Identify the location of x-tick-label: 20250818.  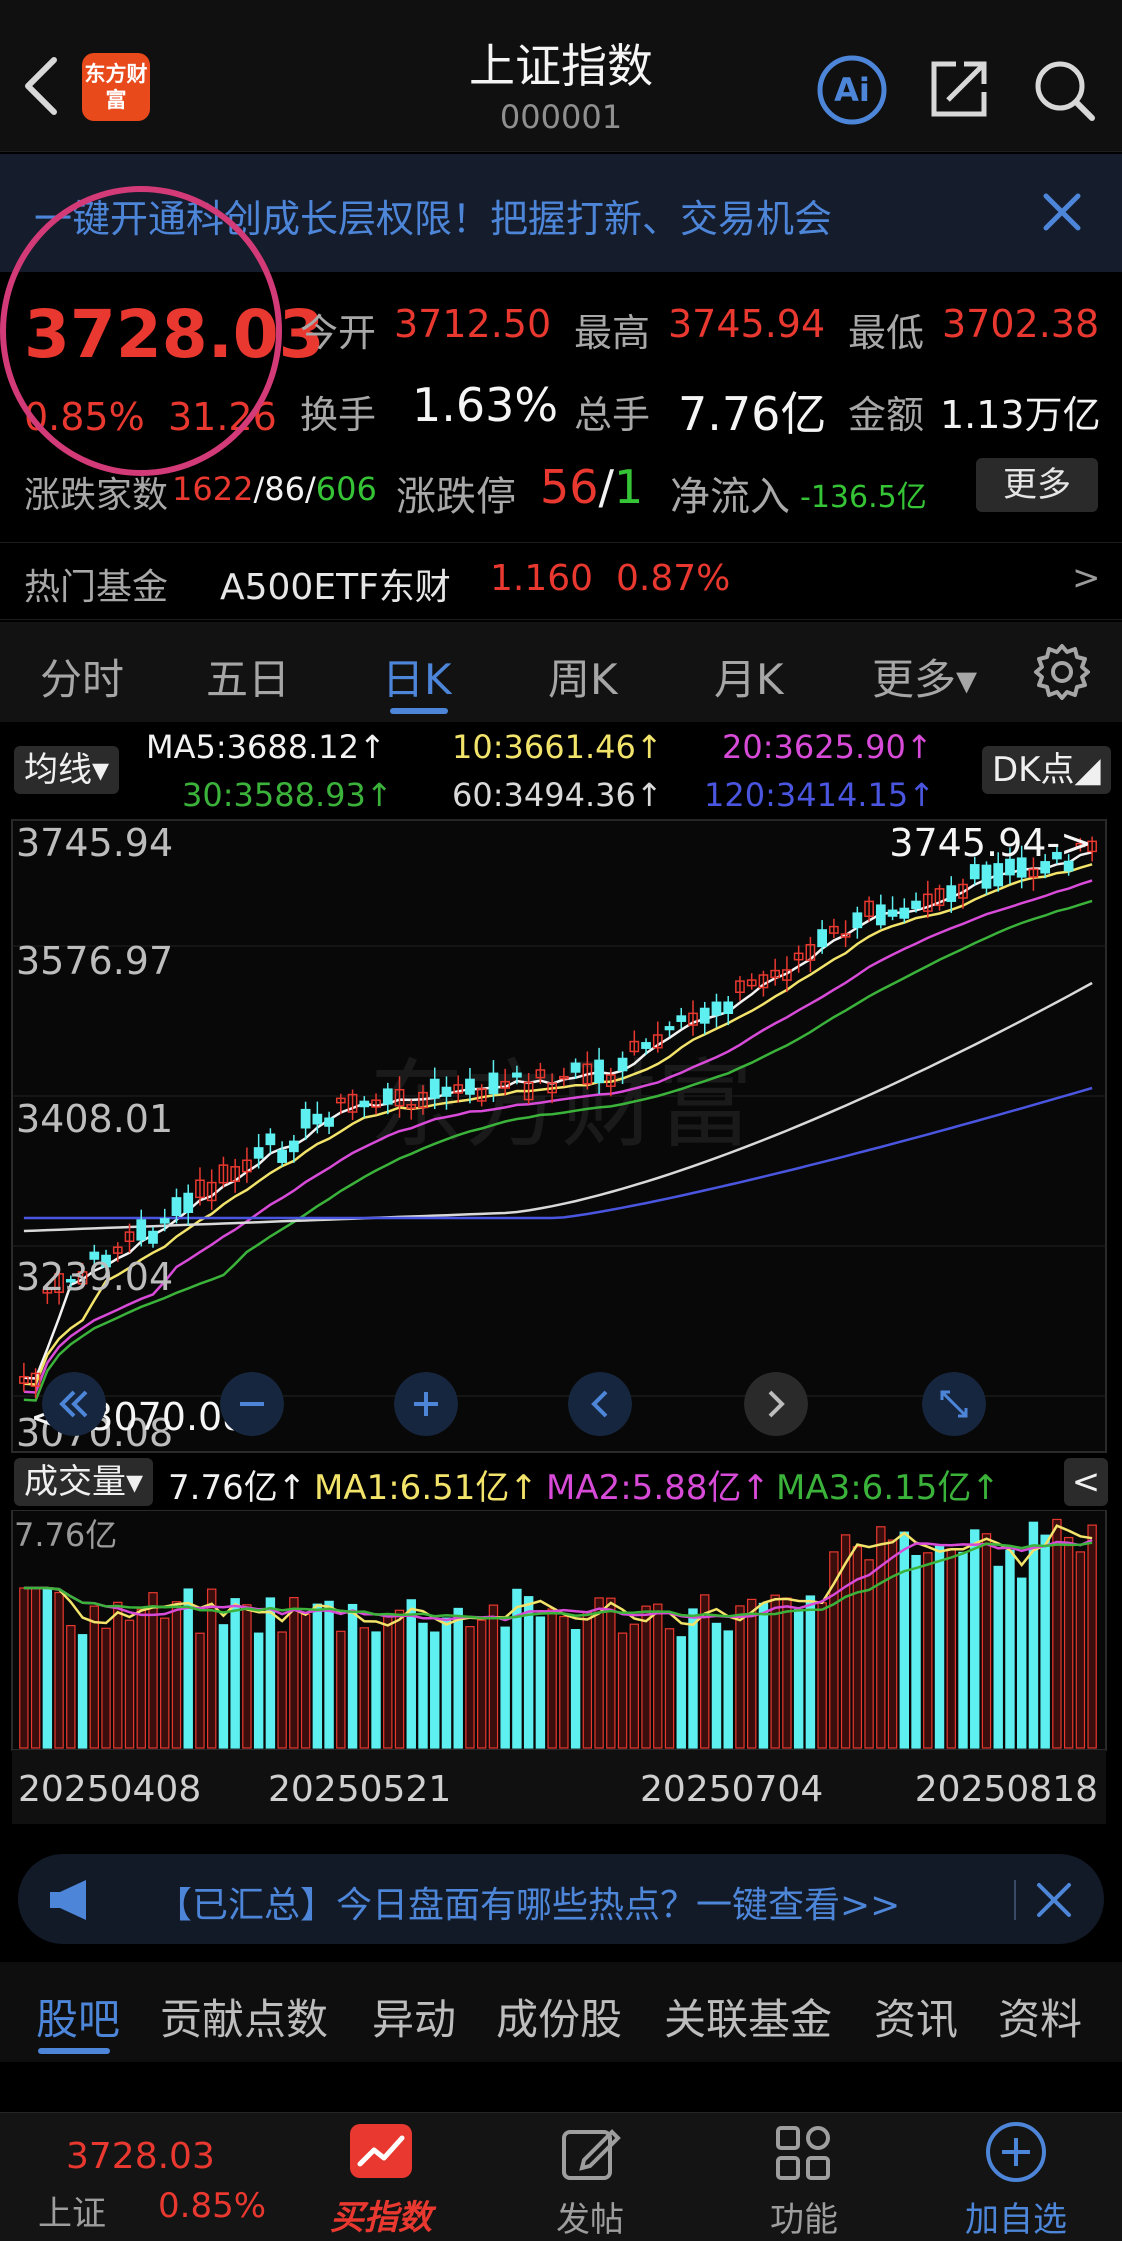
(1006, 1789).